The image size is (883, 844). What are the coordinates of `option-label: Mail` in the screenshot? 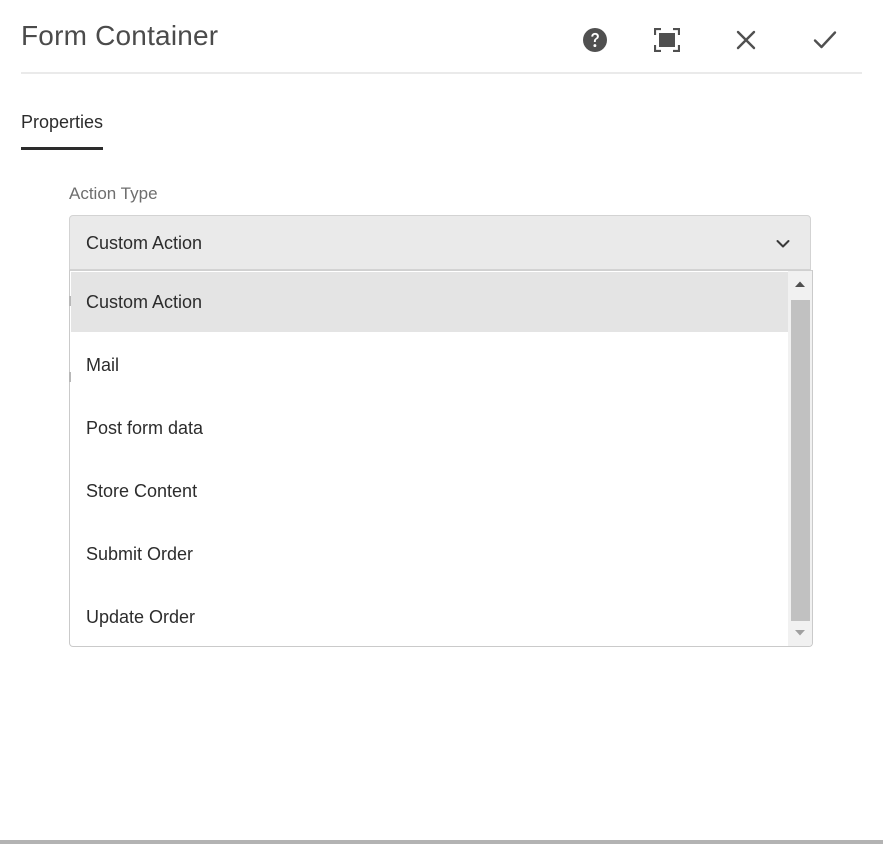 It's located at (103, 365).